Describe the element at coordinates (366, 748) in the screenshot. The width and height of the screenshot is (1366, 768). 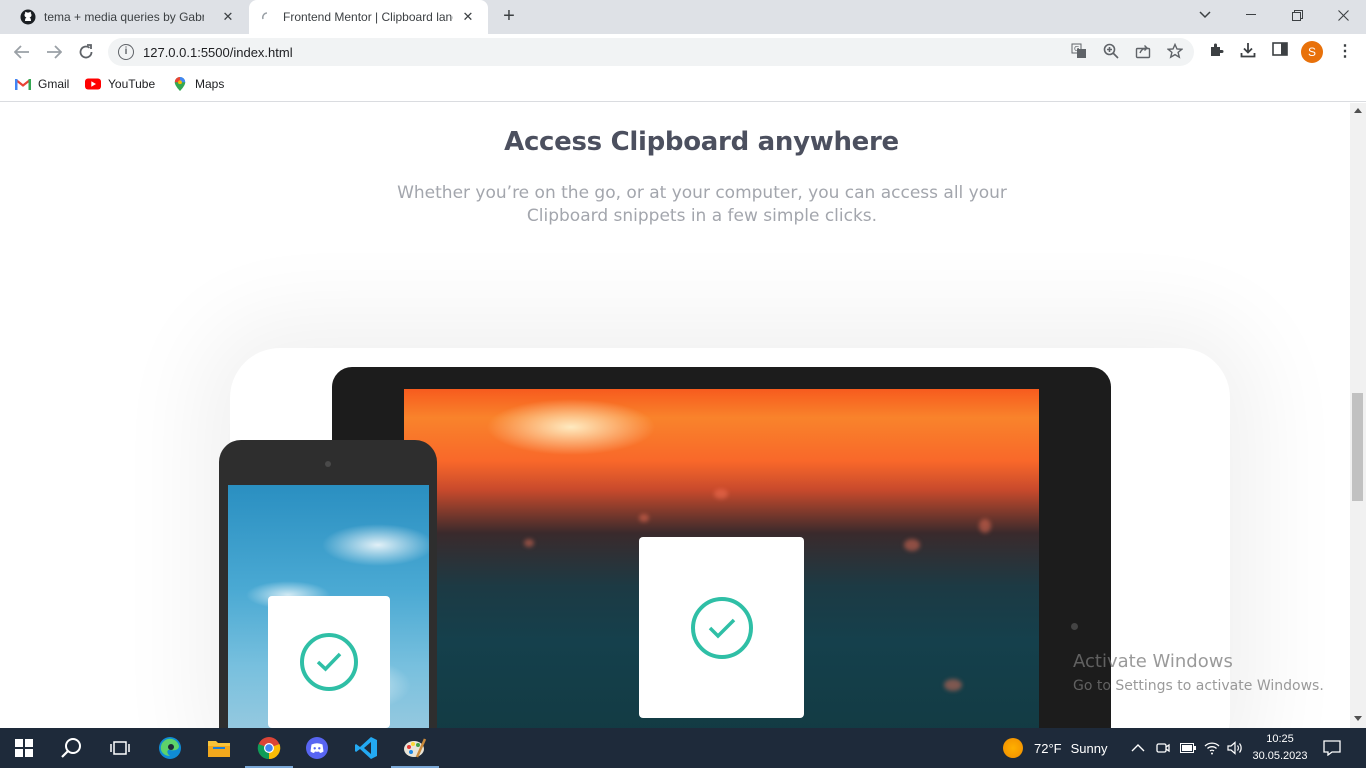
I see `vscode-icon` at that location.